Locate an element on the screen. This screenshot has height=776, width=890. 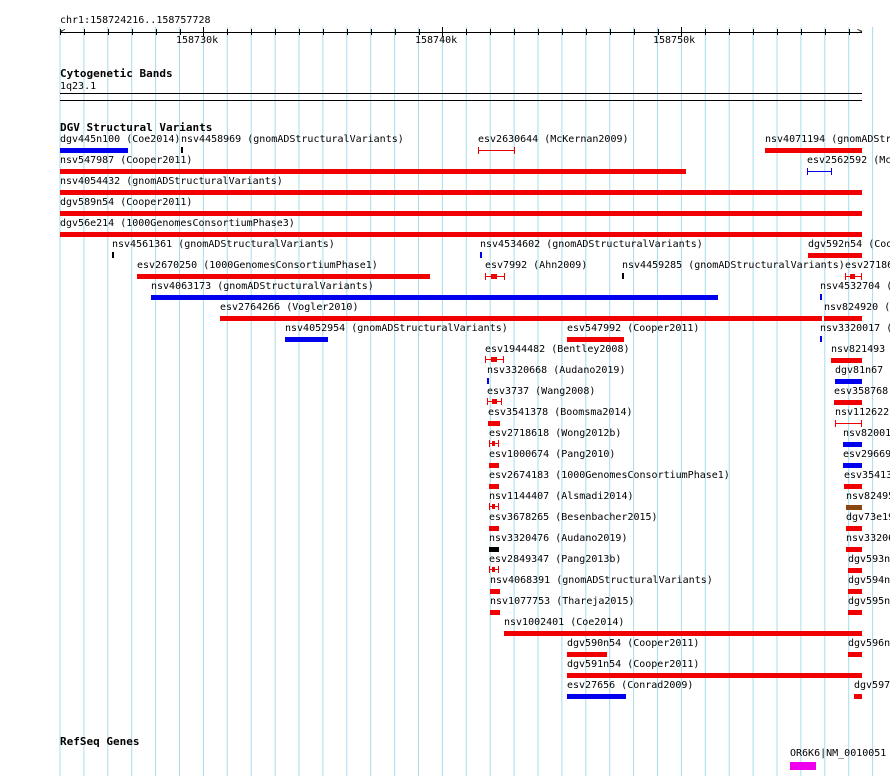
sv-feature-label: esv2764266 (Vogler2010) is located at coordinates (289, 307).